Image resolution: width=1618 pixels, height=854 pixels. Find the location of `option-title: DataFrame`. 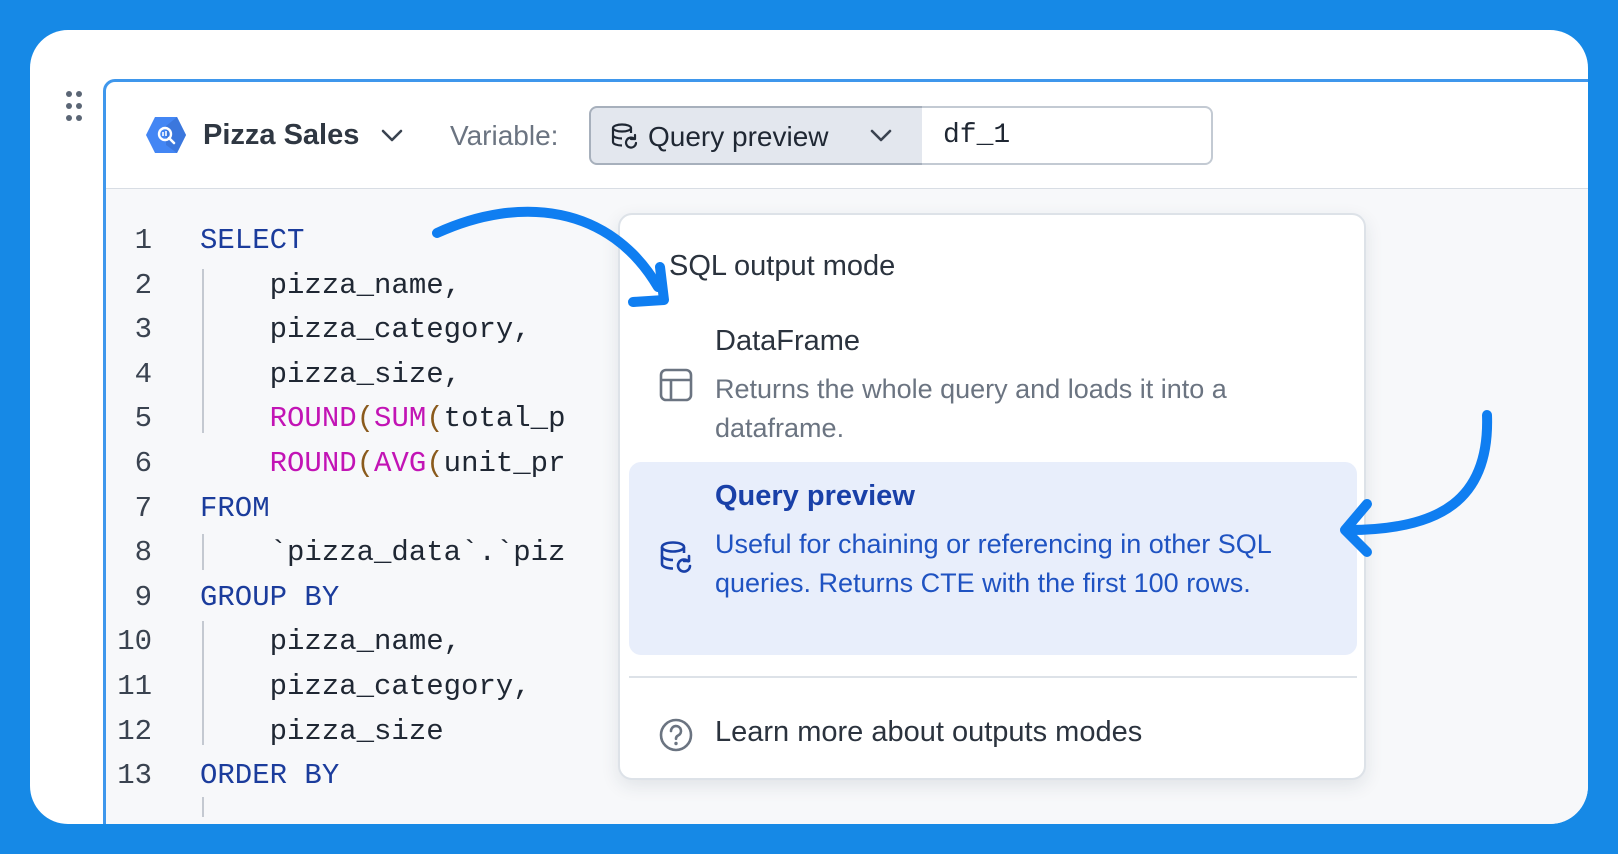

option-title: DataFrame is located at coordinates (788, 341).